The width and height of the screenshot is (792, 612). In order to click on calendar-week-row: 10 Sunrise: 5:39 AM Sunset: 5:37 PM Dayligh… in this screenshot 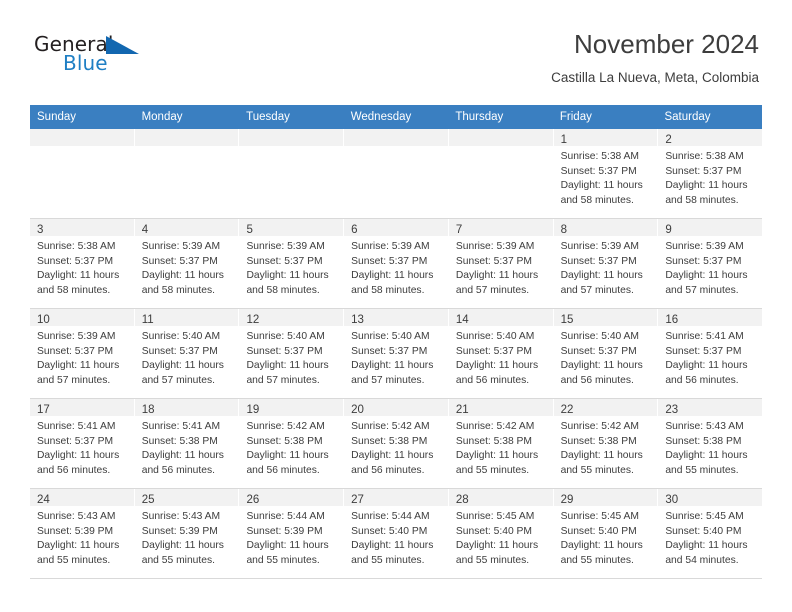, I will do `click(396, 354)`.